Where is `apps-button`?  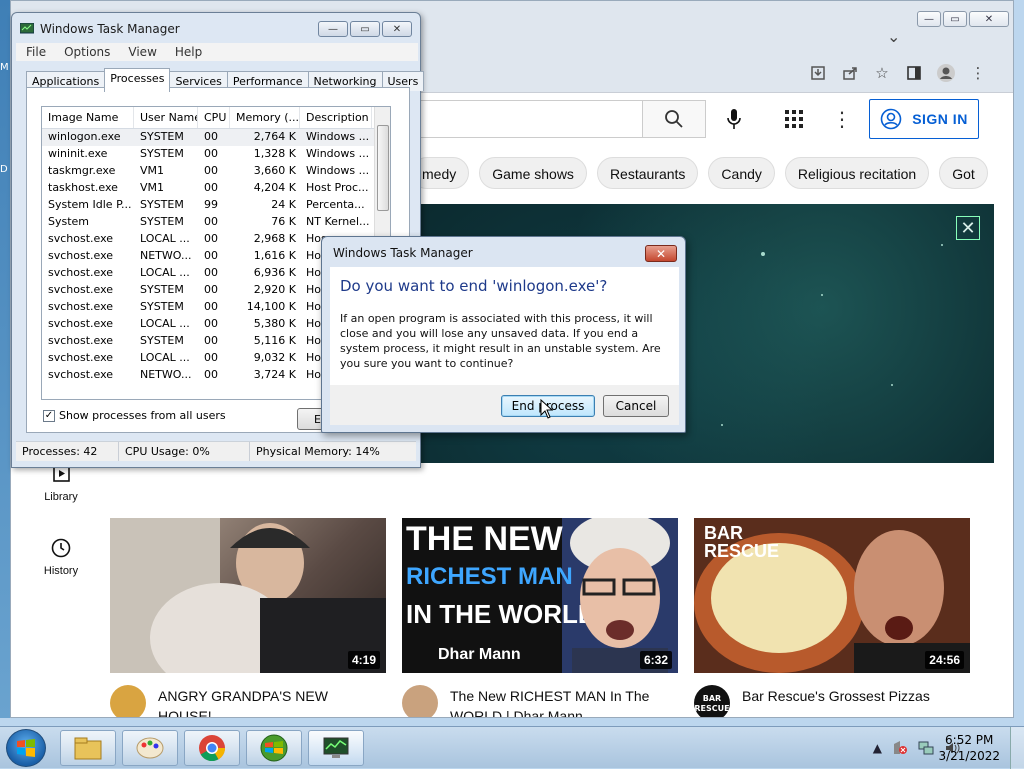
apps-button is located at coordinates (794, 119).